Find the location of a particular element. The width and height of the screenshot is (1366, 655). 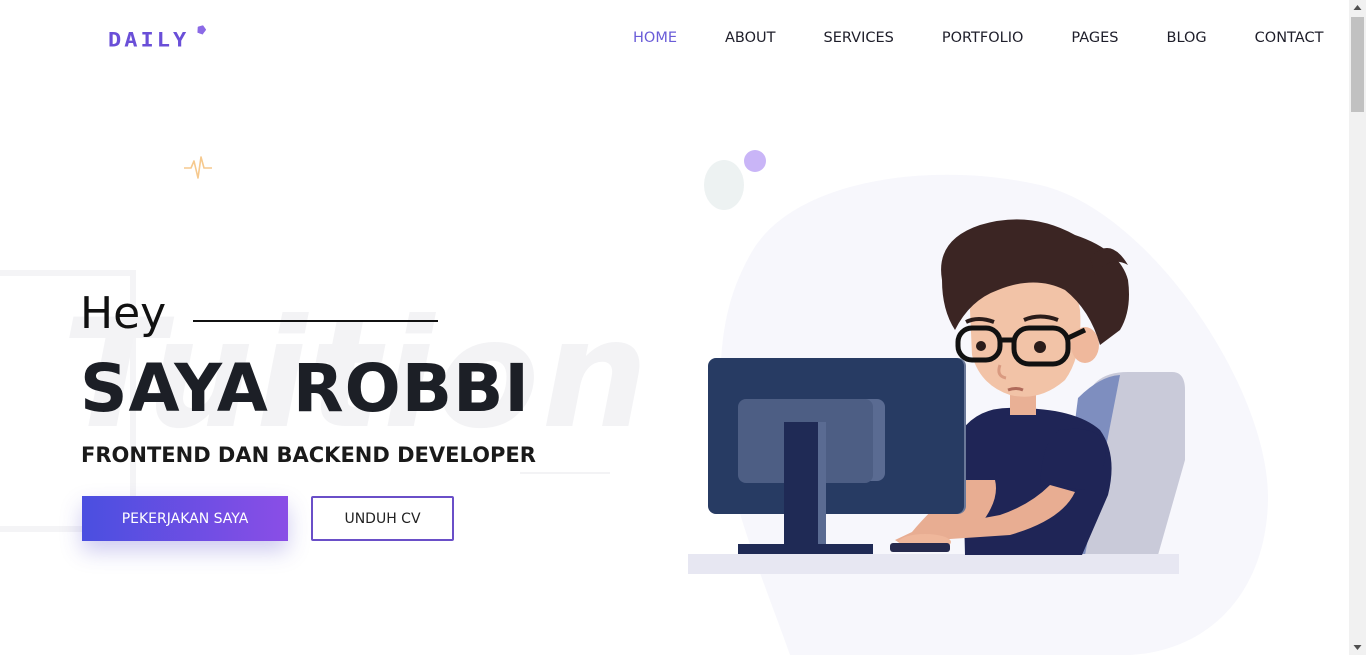

decorative-dot is located at coordinates (755, 161).